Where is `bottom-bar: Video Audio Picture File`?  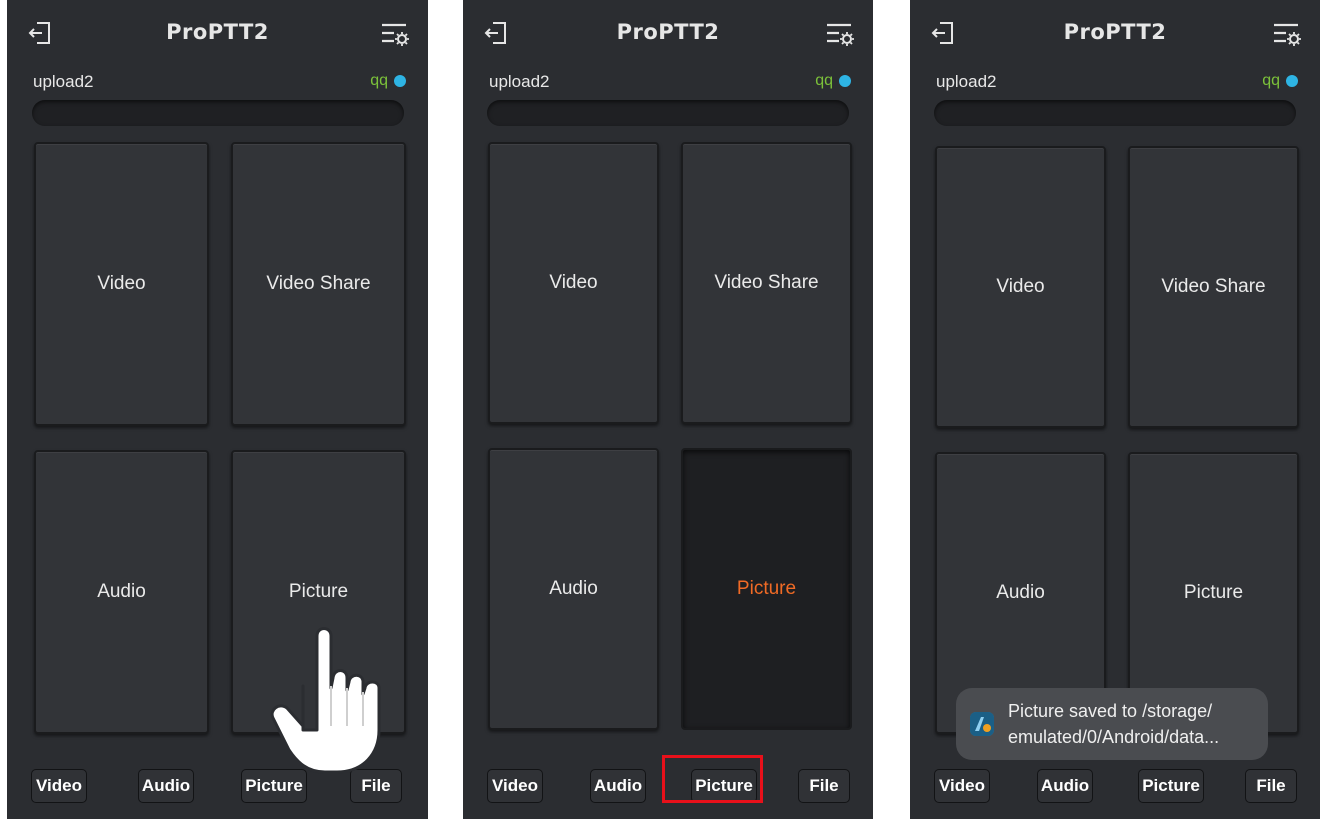 bottom-bar: Video Audio Picture File is located at coordinates (1115, 787).